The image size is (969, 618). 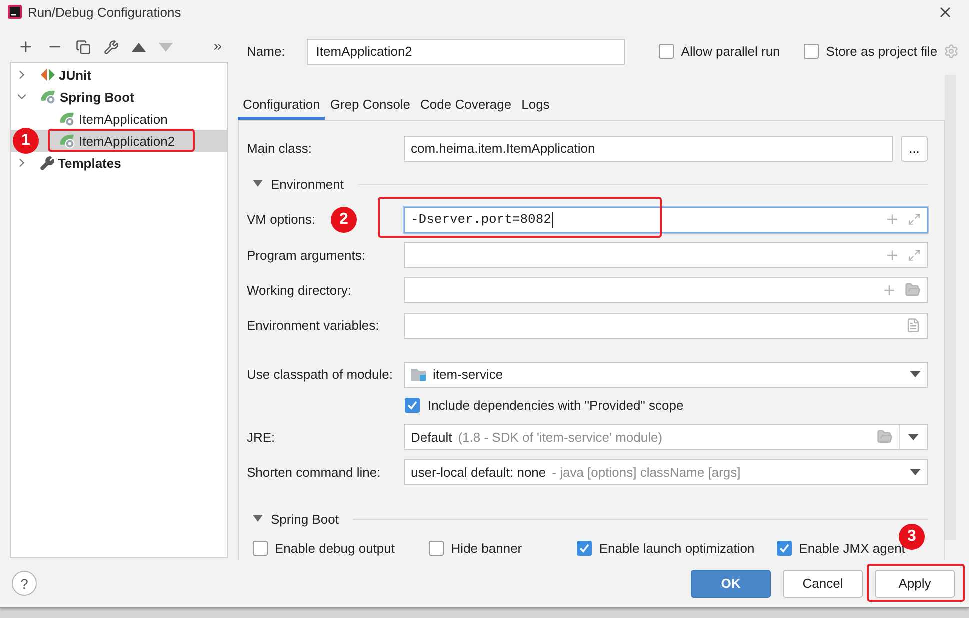 I want to click on tree-item: JUnit, so click(x=119, y=75).